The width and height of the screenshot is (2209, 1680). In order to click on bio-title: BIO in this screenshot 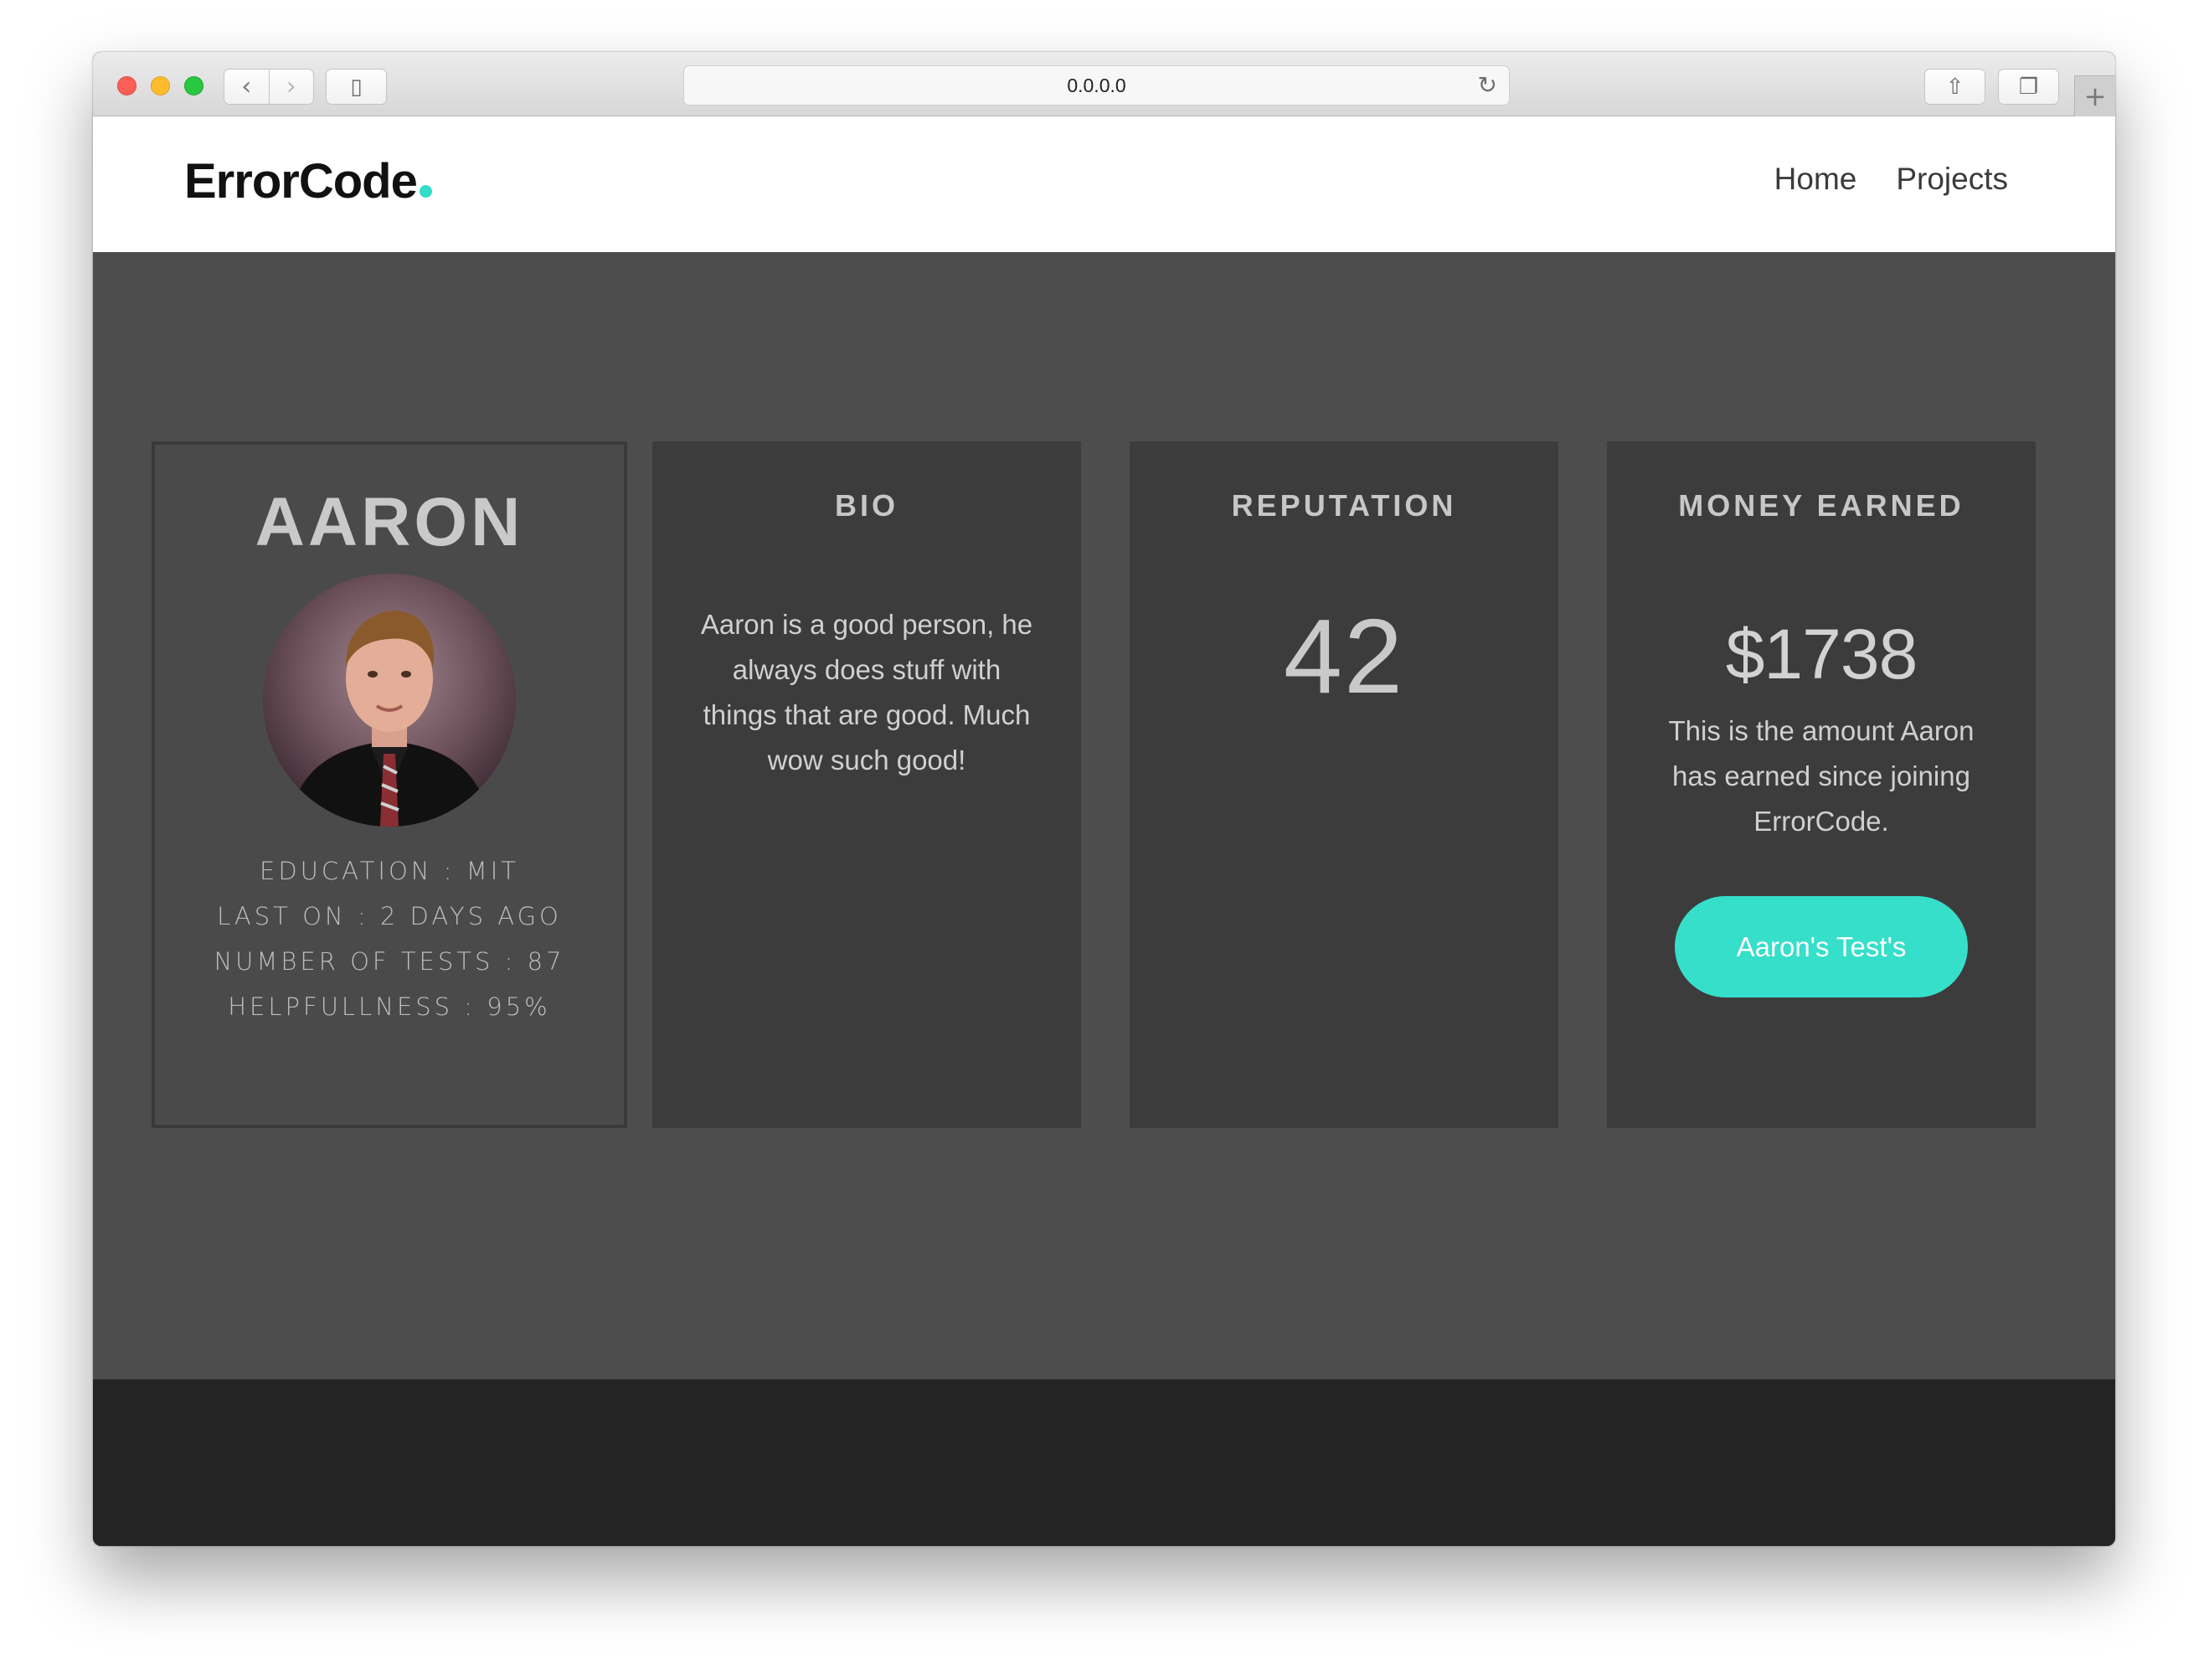, I will do `click(866, 506)`.